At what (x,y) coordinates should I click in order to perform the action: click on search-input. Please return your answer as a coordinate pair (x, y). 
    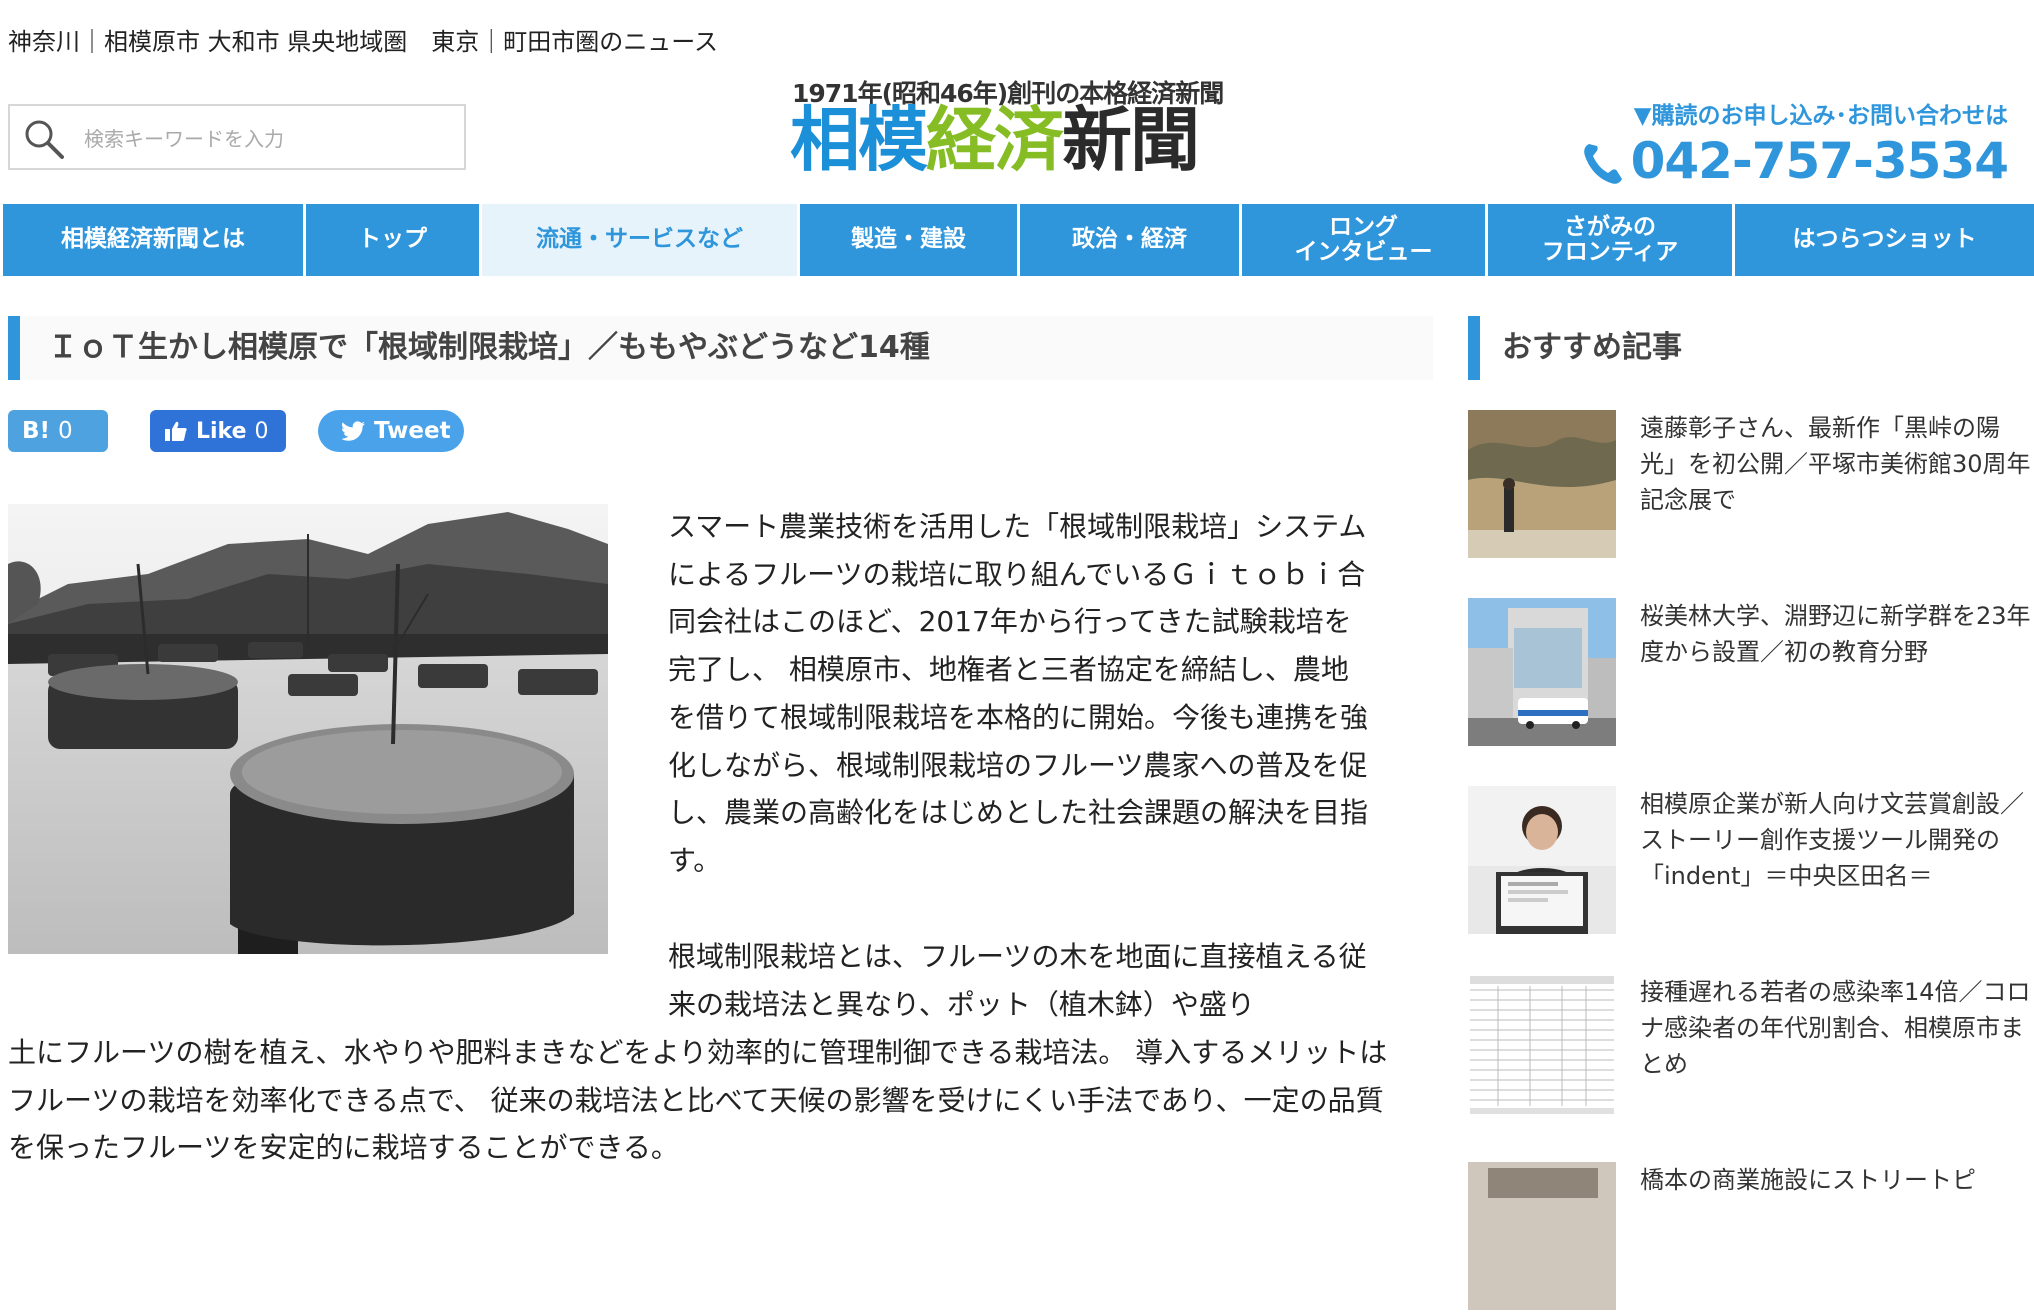
    Looking at the image, I should click on (269, 139).